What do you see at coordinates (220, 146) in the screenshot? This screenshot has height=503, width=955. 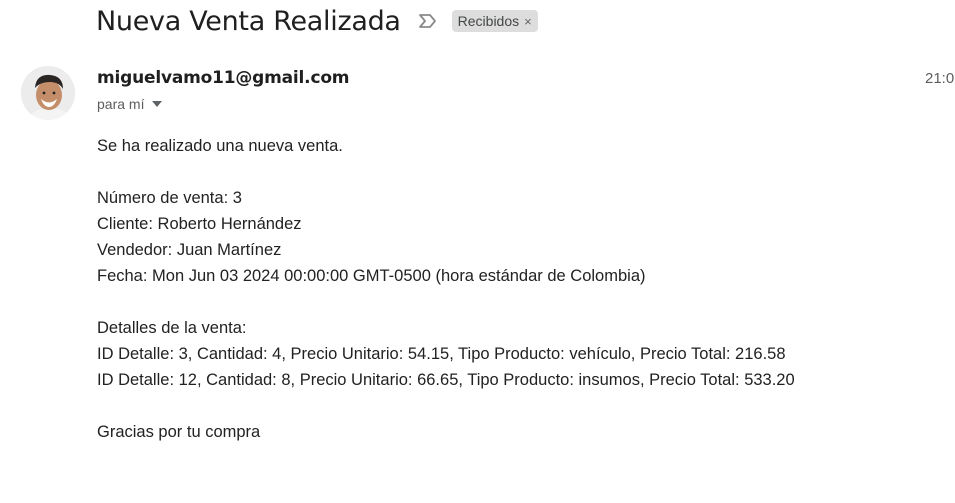 I see `intro-line: Se ha realizado una nueva venta.` at bounding box center [220, 146].